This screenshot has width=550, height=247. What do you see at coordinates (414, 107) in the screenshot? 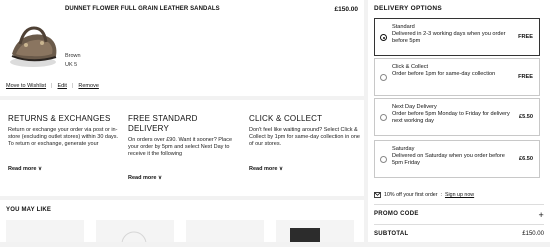
I see `option-name: Next Day Delivery` at bounding box center [414, 107].